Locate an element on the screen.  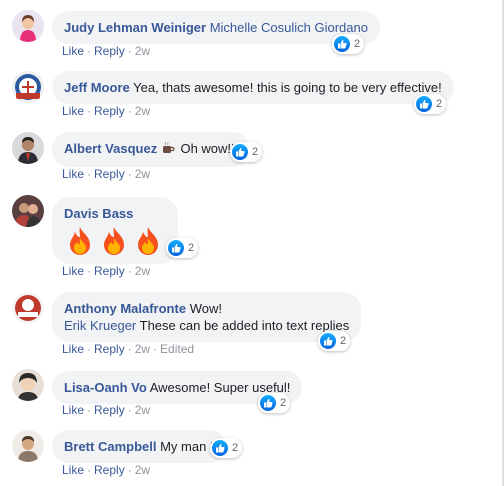
comment-text-line2: These can be added into text replies is located at coordinates (244, 325).